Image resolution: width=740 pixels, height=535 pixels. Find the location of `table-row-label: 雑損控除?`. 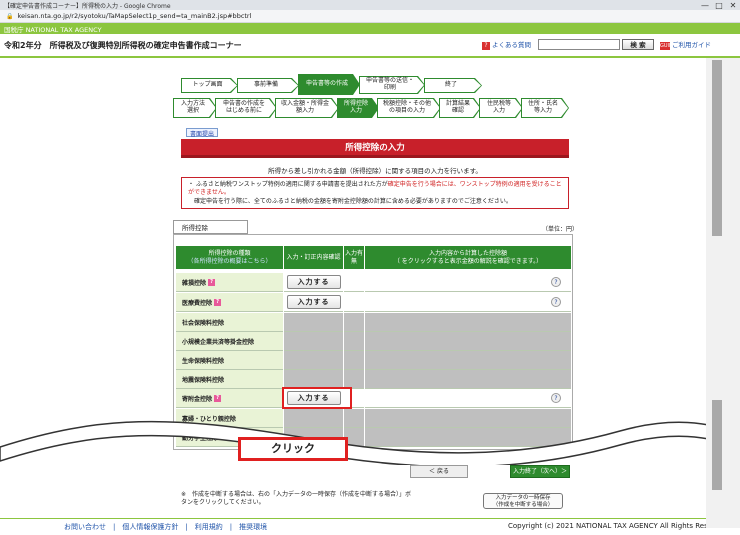

table-row-label: 雑損控除? is located at coordinates (229, 282).